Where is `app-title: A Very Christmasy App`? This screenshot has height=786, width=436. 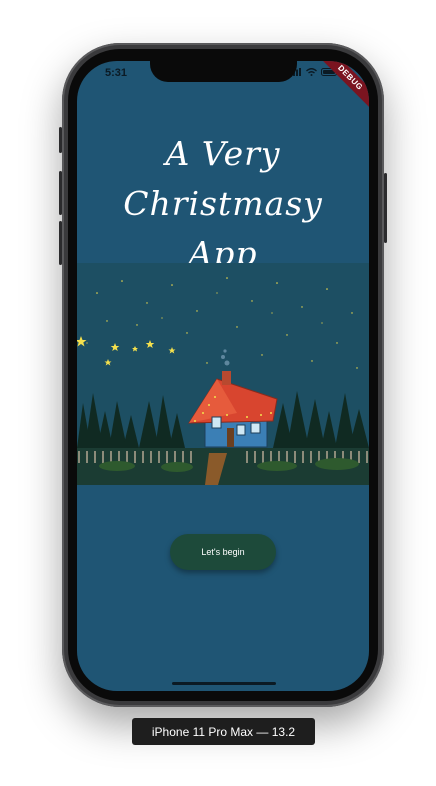 app-title: A Very Christmasy App is located at coordinates (223, 204).